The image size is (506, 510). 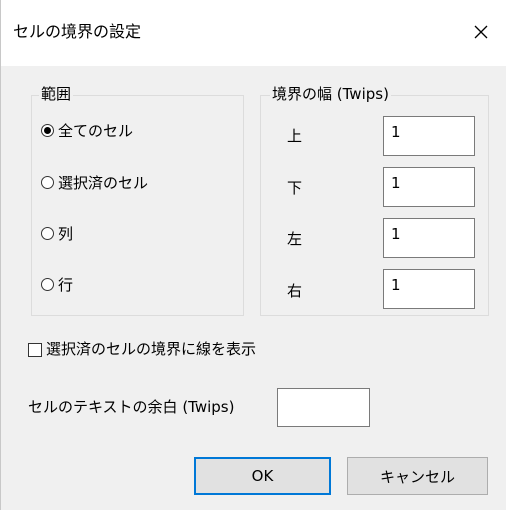 What do you see at coordinates (330, 94) in the screenshot?
I see `border-width-group-legend: 境界の幅 (Twips)` at bounding box center [330, 94].